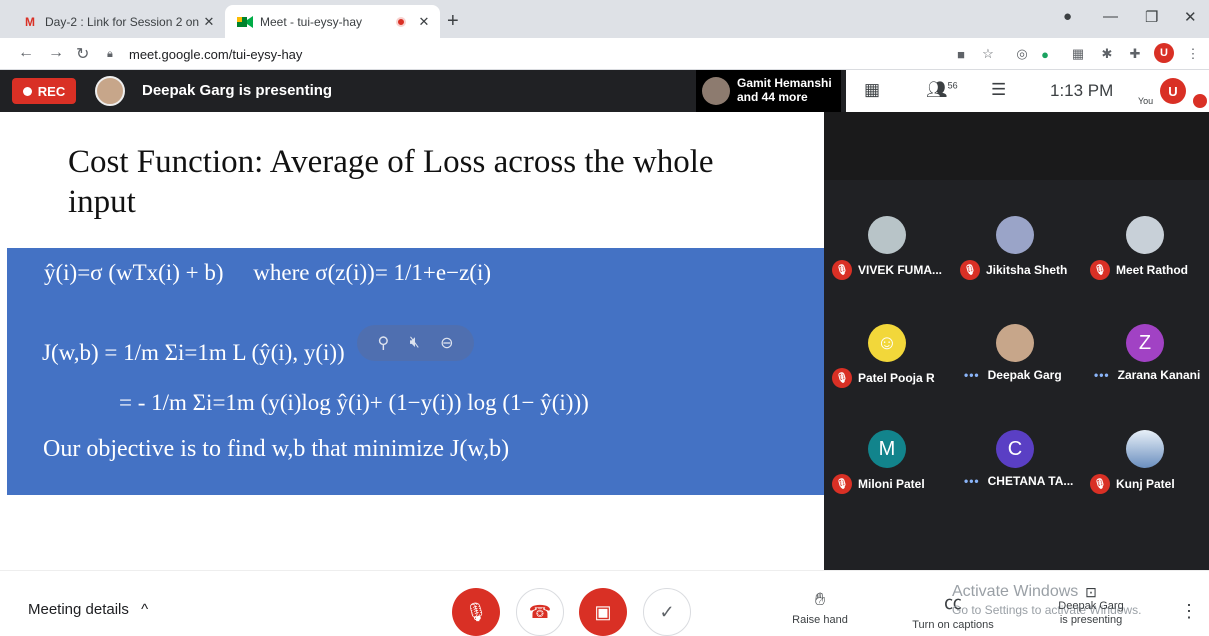 This screenshot has height=636, width=1209. I want to click on participants-icon: 👥︎56, so click(942, 90).